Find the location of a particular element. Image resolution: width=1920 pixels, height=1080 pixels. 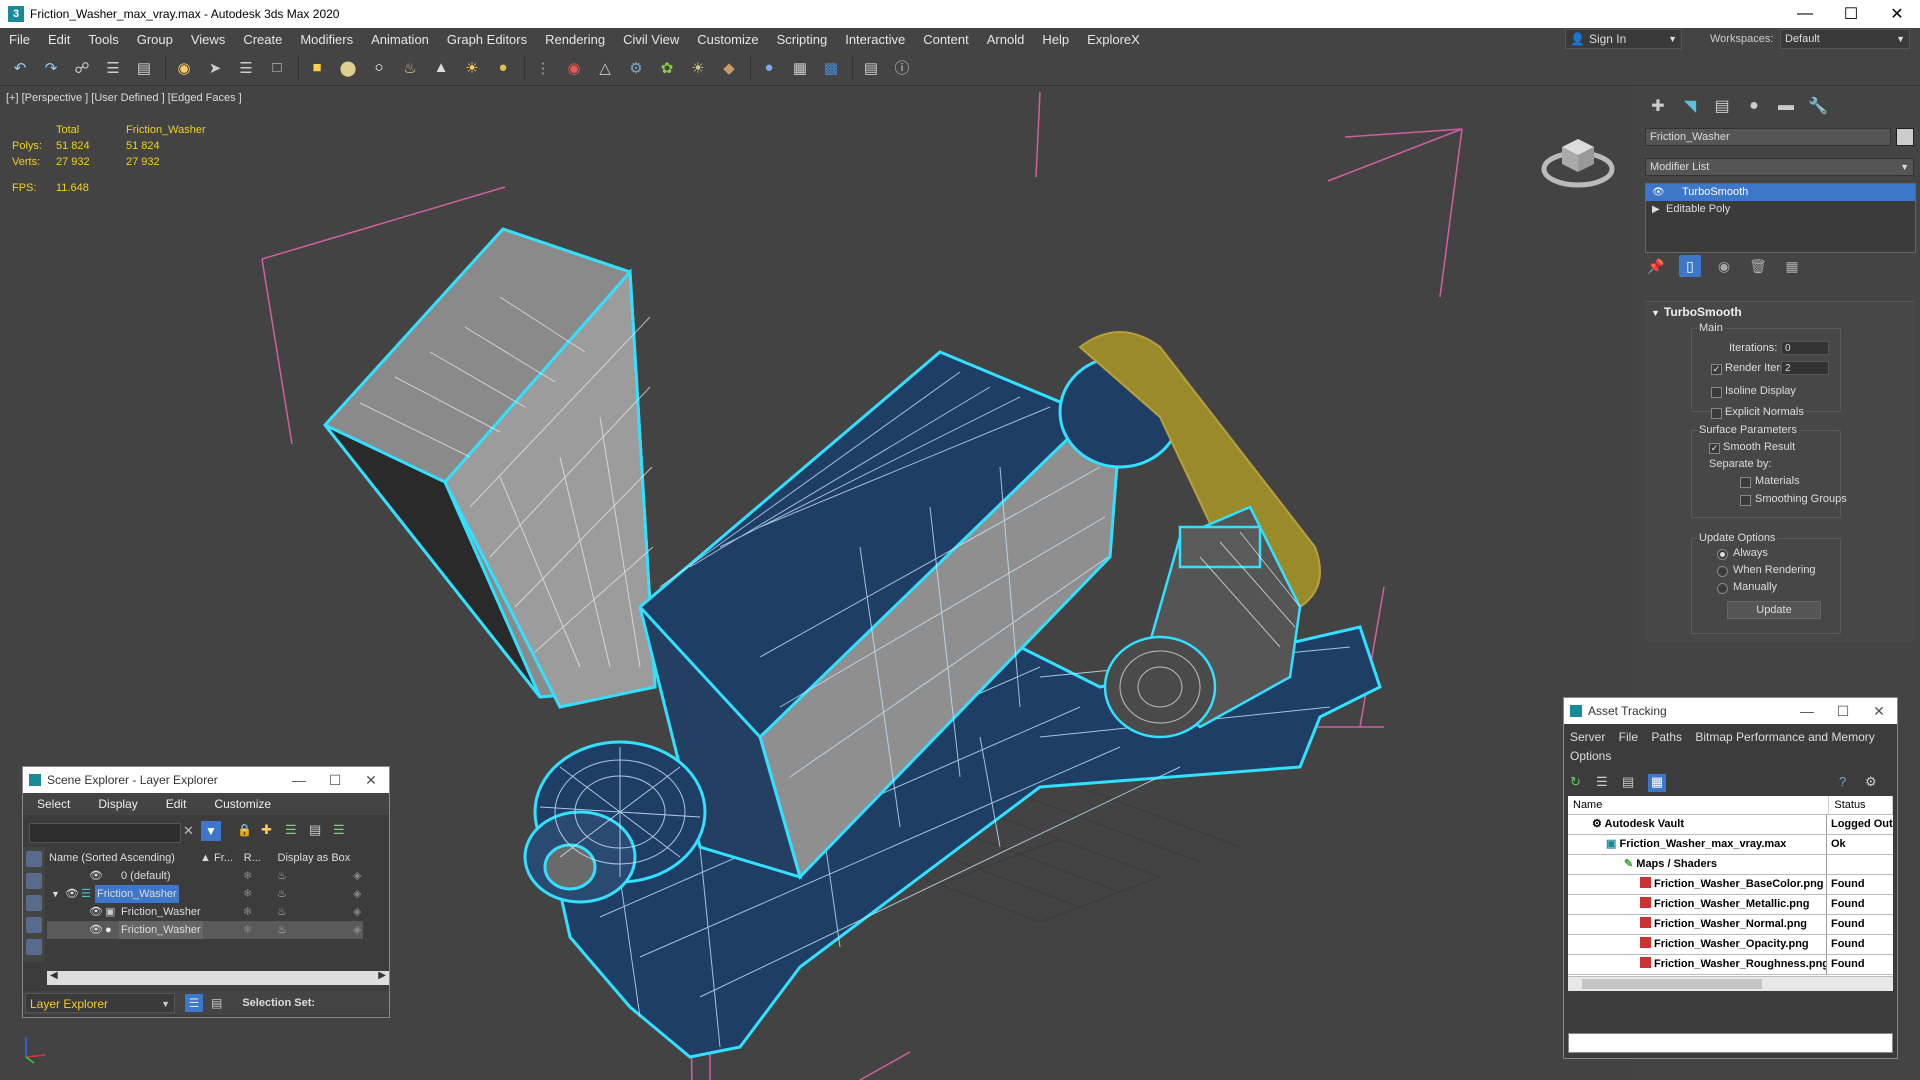

render-frame-icon: ▩ is located at coordinates (831, 68).